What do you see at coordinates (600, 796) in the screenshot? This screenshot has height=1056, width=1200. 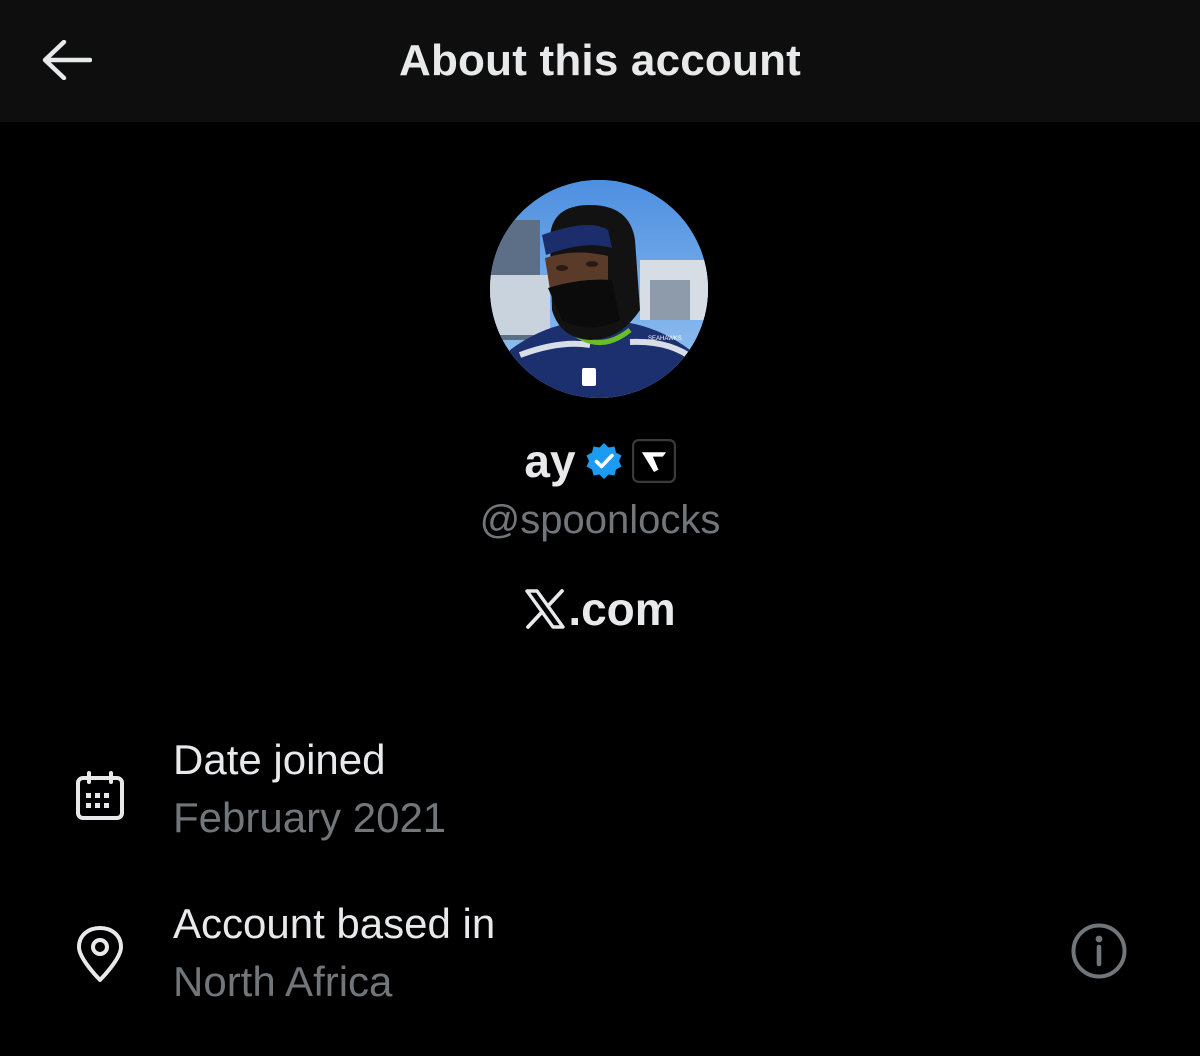 I see `date-joined-row: Date joined February 2021` at bounding box center [600, 796].